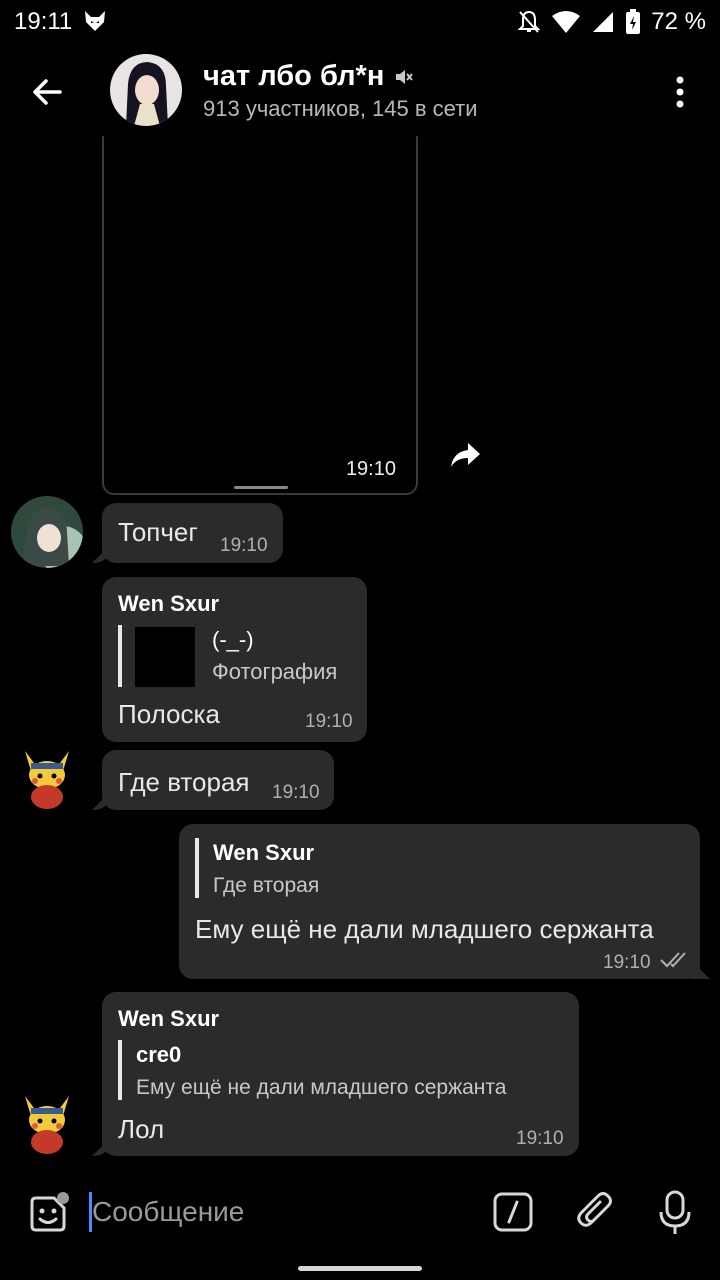 The height and width of the screenshot is (1280, 720). What do you see at coordinates (165, 657) in the screenshot?
I see `quote-photo-thumbnail` at bounding box center [165, 657].